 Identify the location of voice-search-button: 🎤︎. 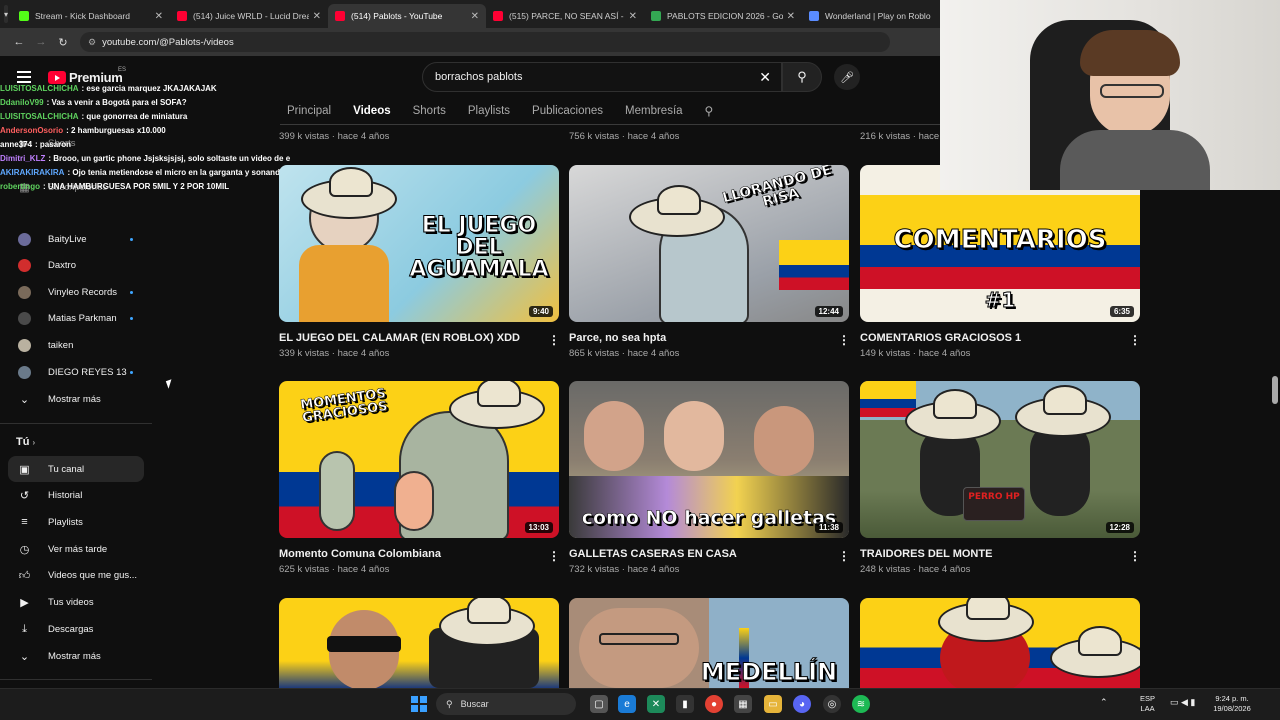
(847, 77).